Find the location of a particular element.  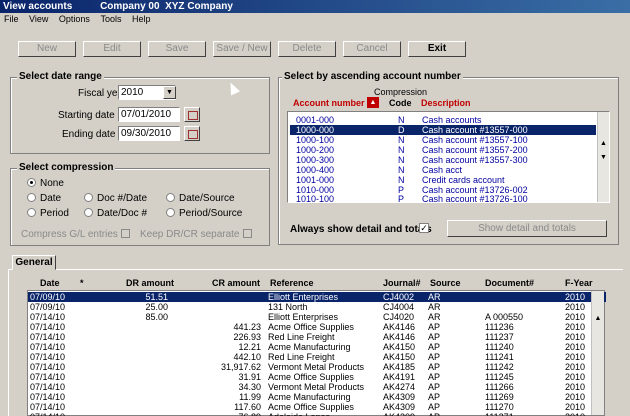

radio-date-doc: Date/Doc # is located at coordinates (115, 213).